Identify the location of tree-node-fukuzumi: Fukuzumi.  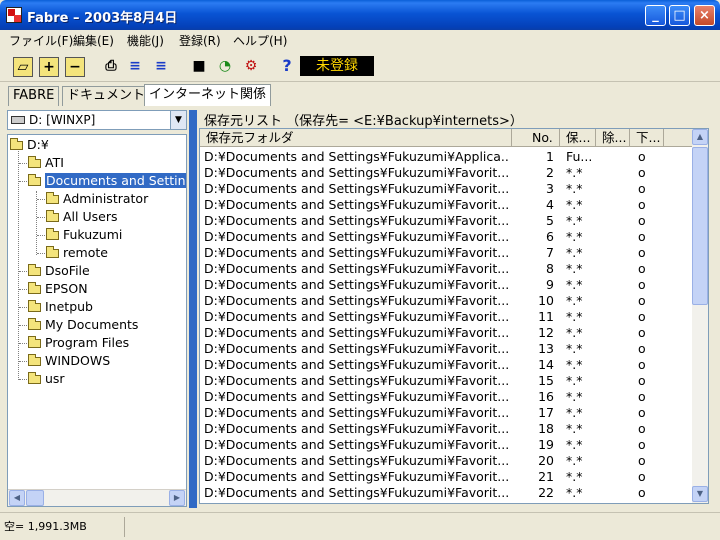
(84, 236).